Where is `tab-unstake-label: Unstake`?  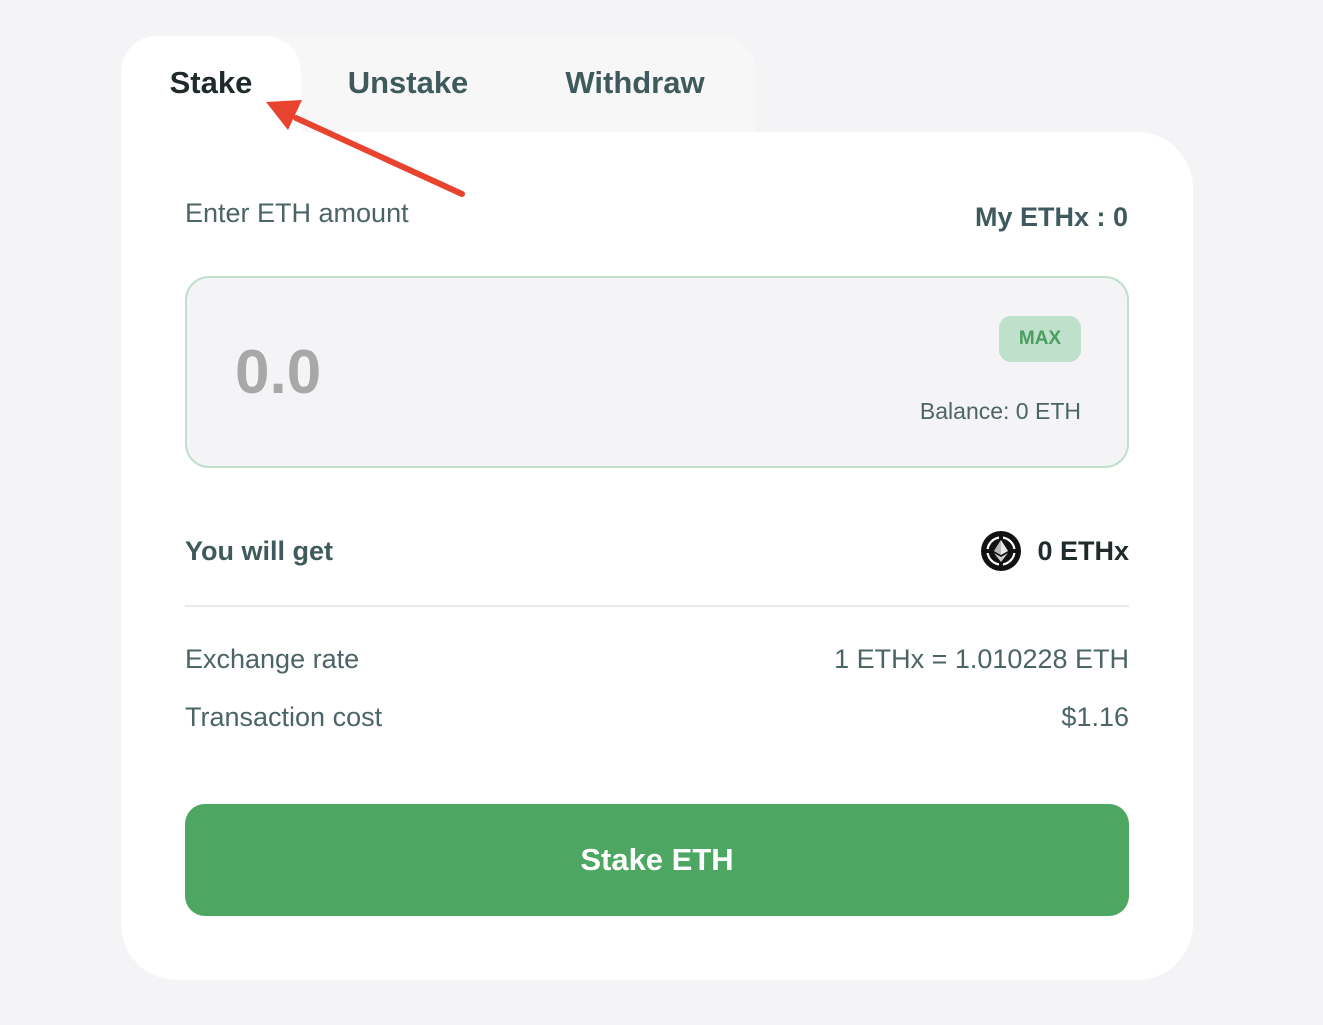 tab-unstake-label: Unstake is located at coordinates (408, 82).